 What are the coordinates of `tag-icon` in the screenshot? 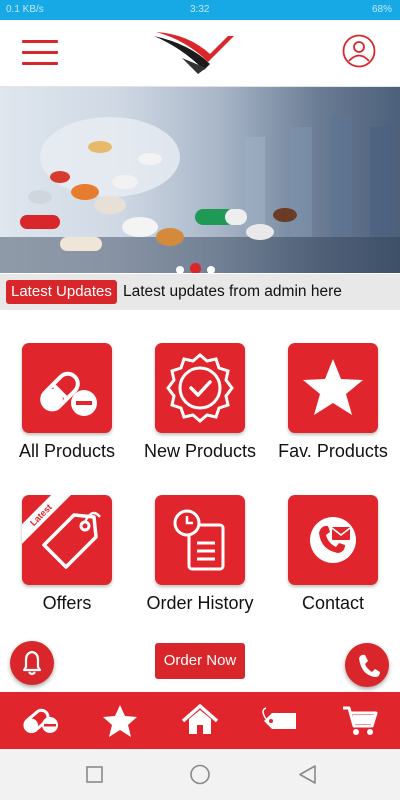 It's located at (279, 718).